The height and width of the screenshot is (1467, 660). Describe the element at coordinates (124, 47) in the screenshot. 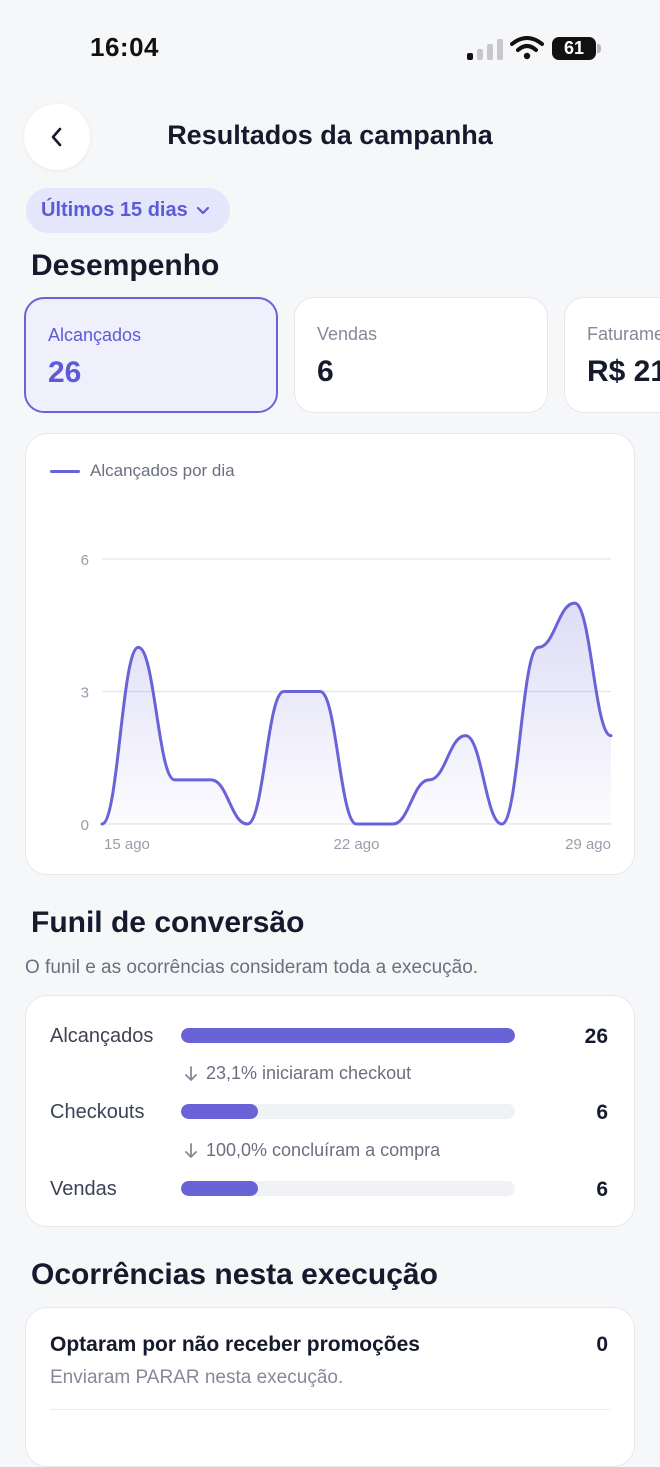

I see `status-time: 16:04` at that location.